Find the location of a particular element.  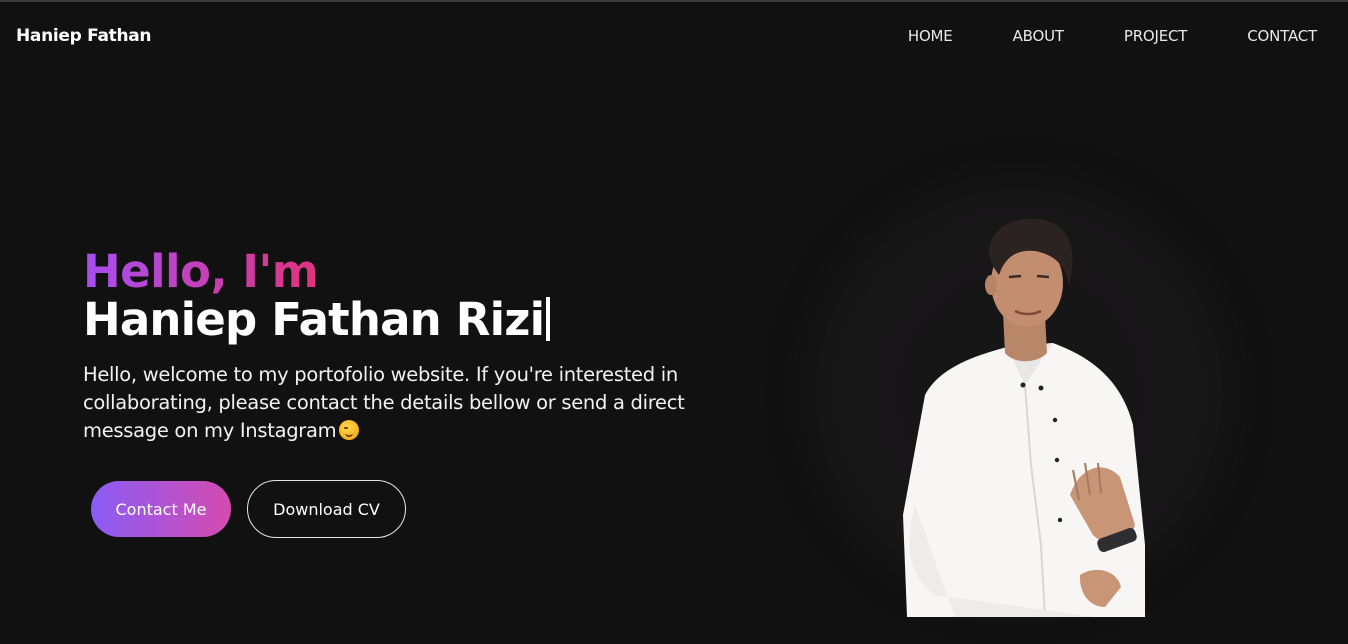

hero-name-text: Haniep Fathan Rizi is located at coordinates (314, 319).